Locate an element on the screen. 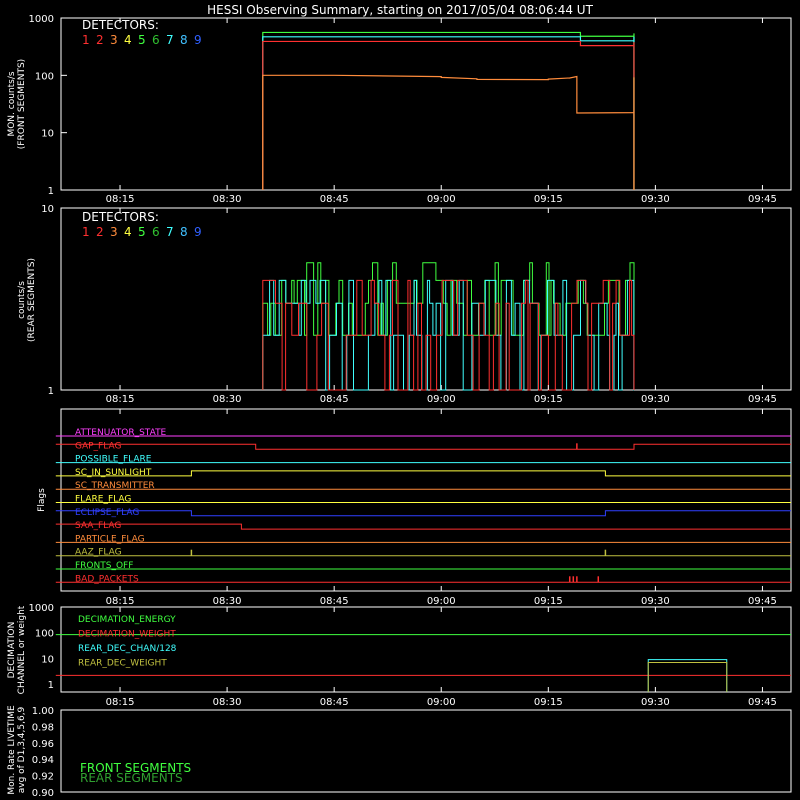  decimation-legend-label: REAR_DEC_CHAN/128 is located at coordinates (127, 649).